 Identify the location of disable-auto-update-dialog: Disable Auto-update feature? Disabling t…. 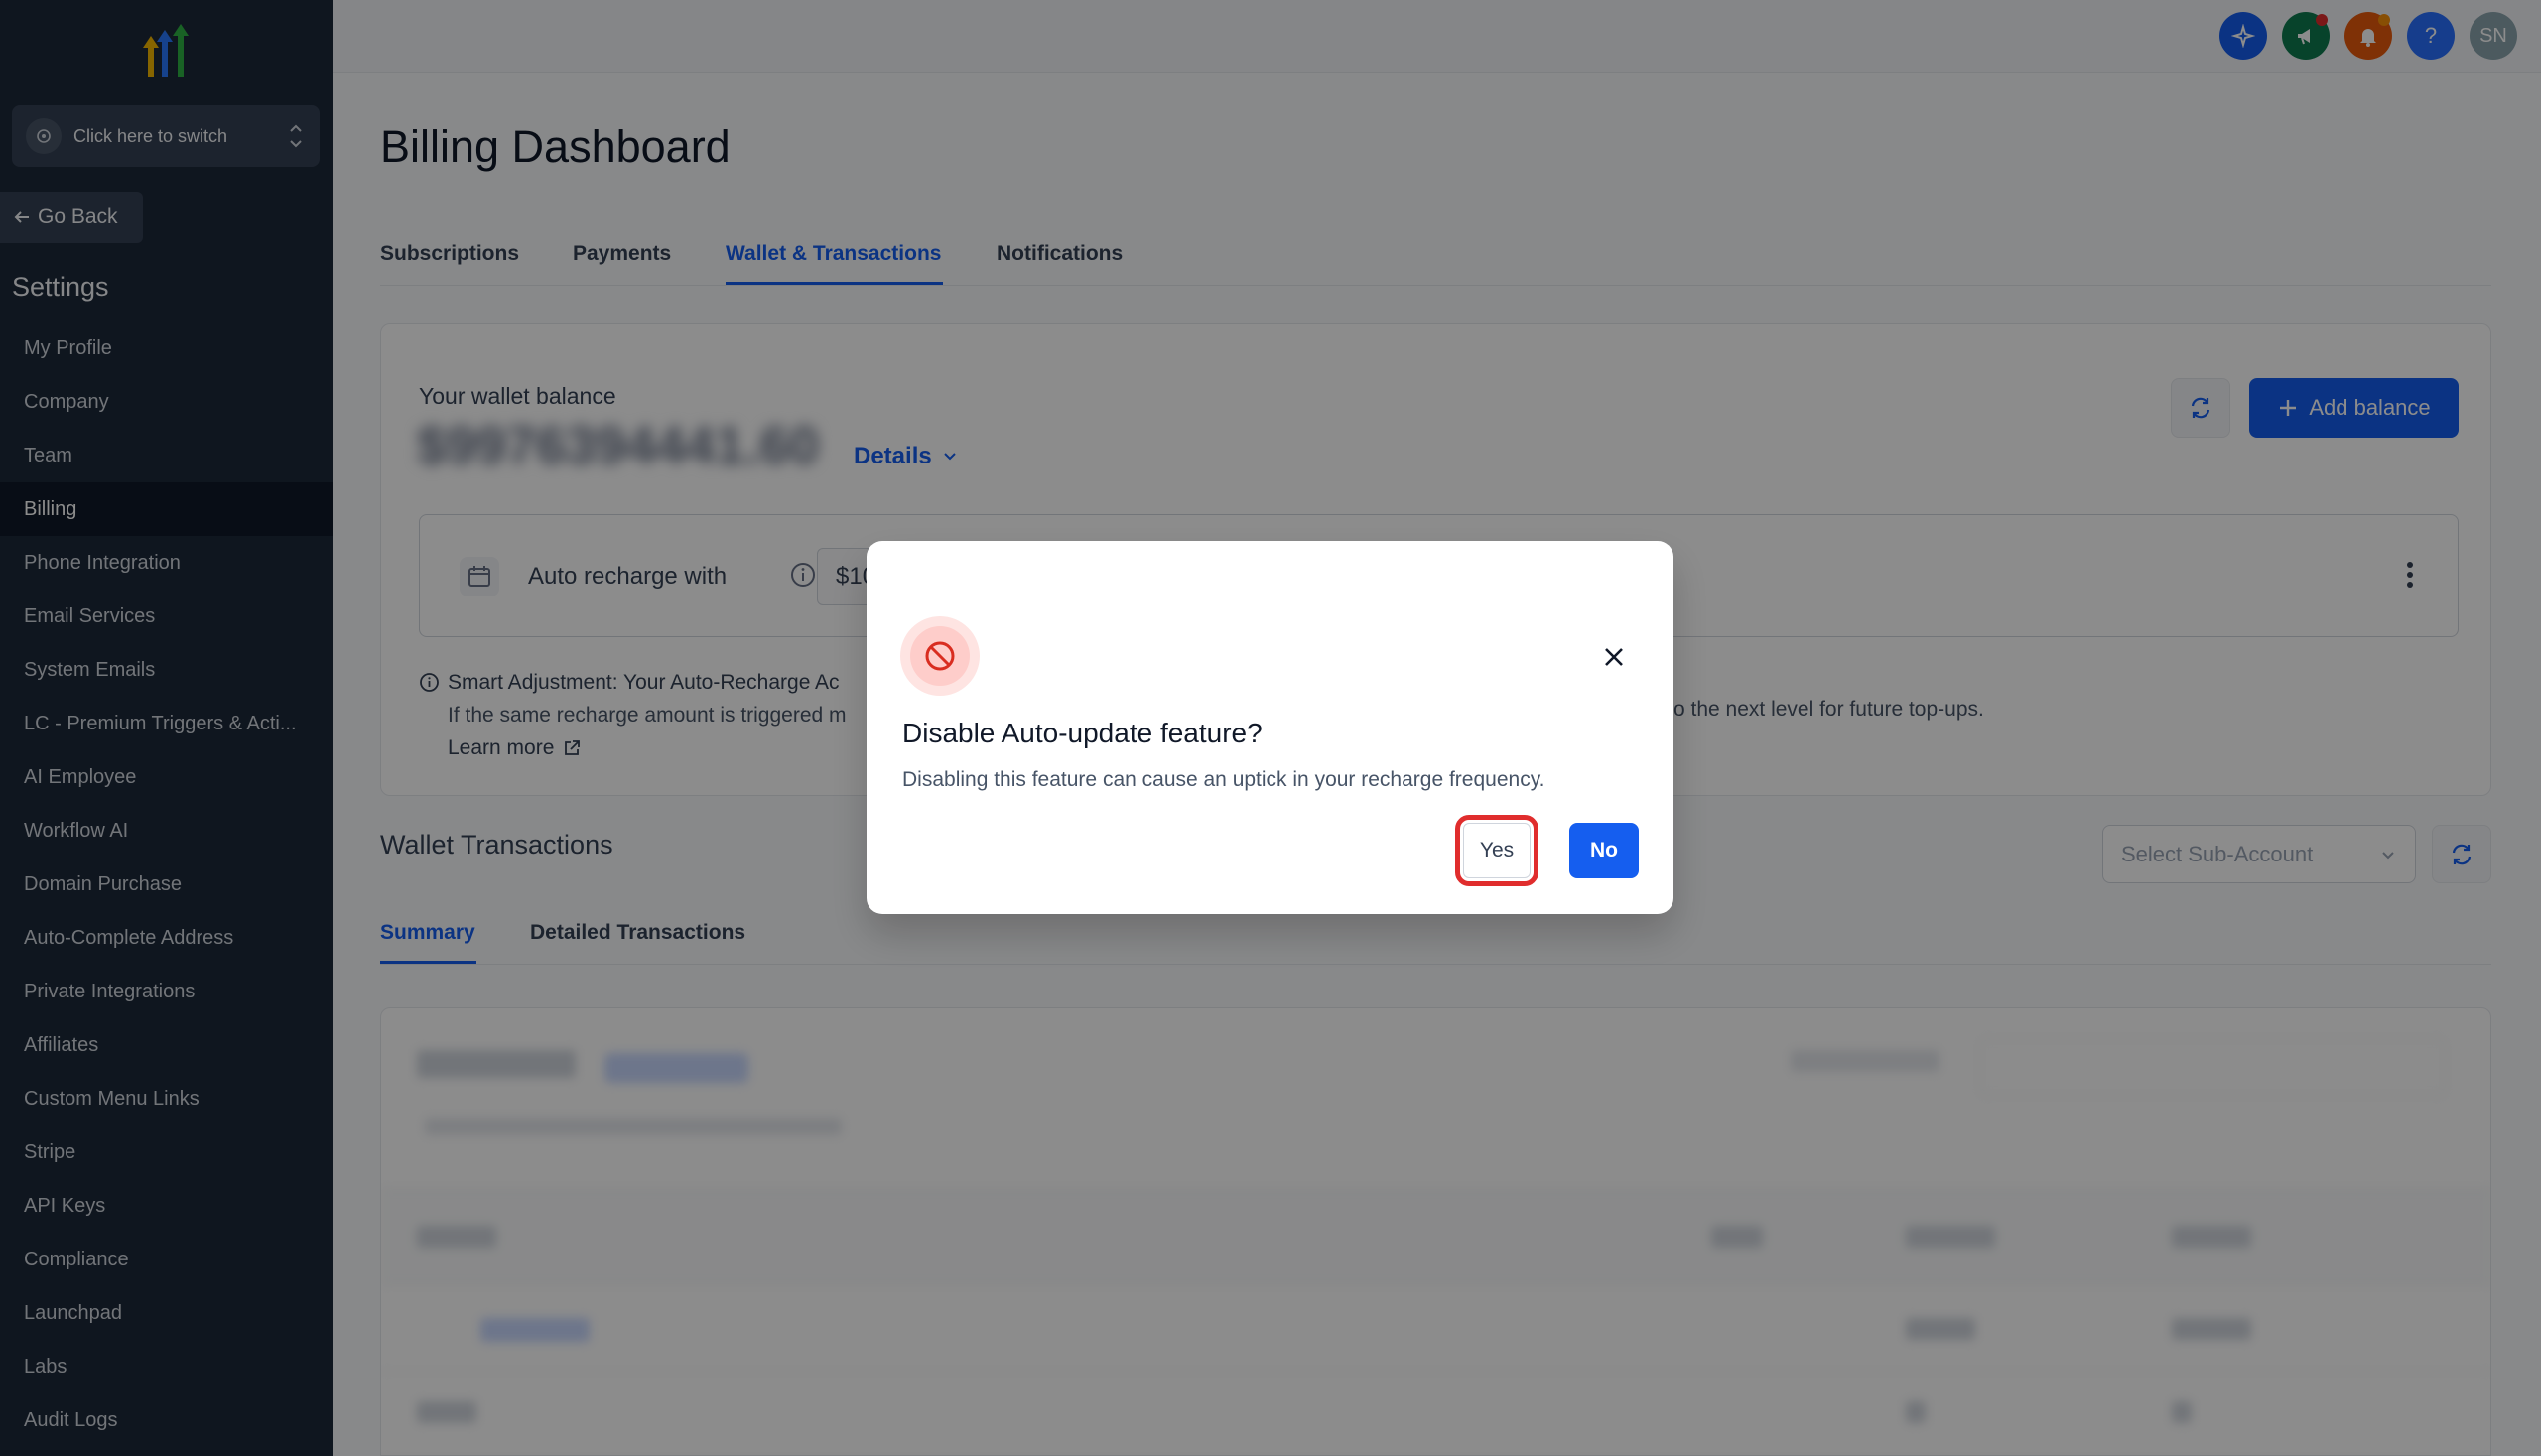
(1270, 727).